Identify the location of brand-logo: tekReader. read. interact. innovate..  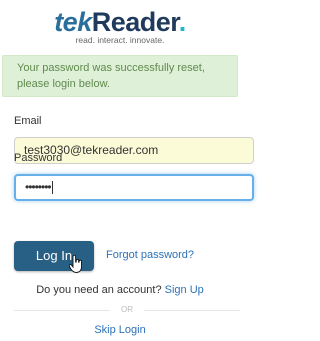
(120, 25).